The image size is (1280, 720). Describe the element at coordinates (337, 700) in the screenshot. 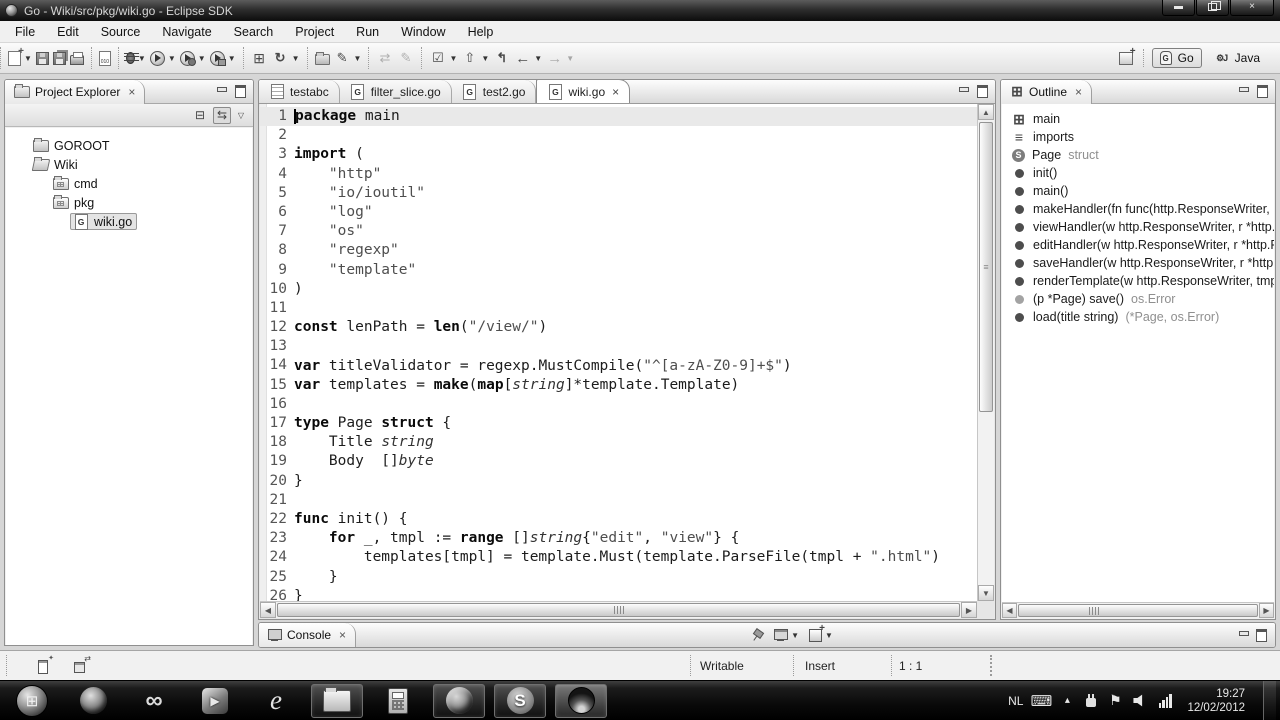

I see `file-explorer-taskbar-button` at that location.